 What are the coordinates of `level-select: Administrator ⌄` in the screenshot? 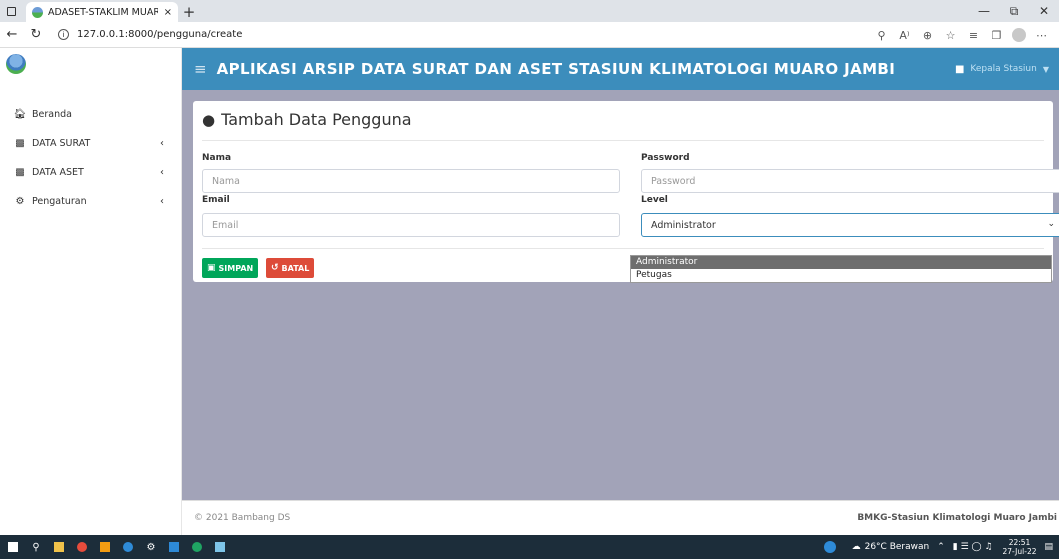 It's located at (850, 225).